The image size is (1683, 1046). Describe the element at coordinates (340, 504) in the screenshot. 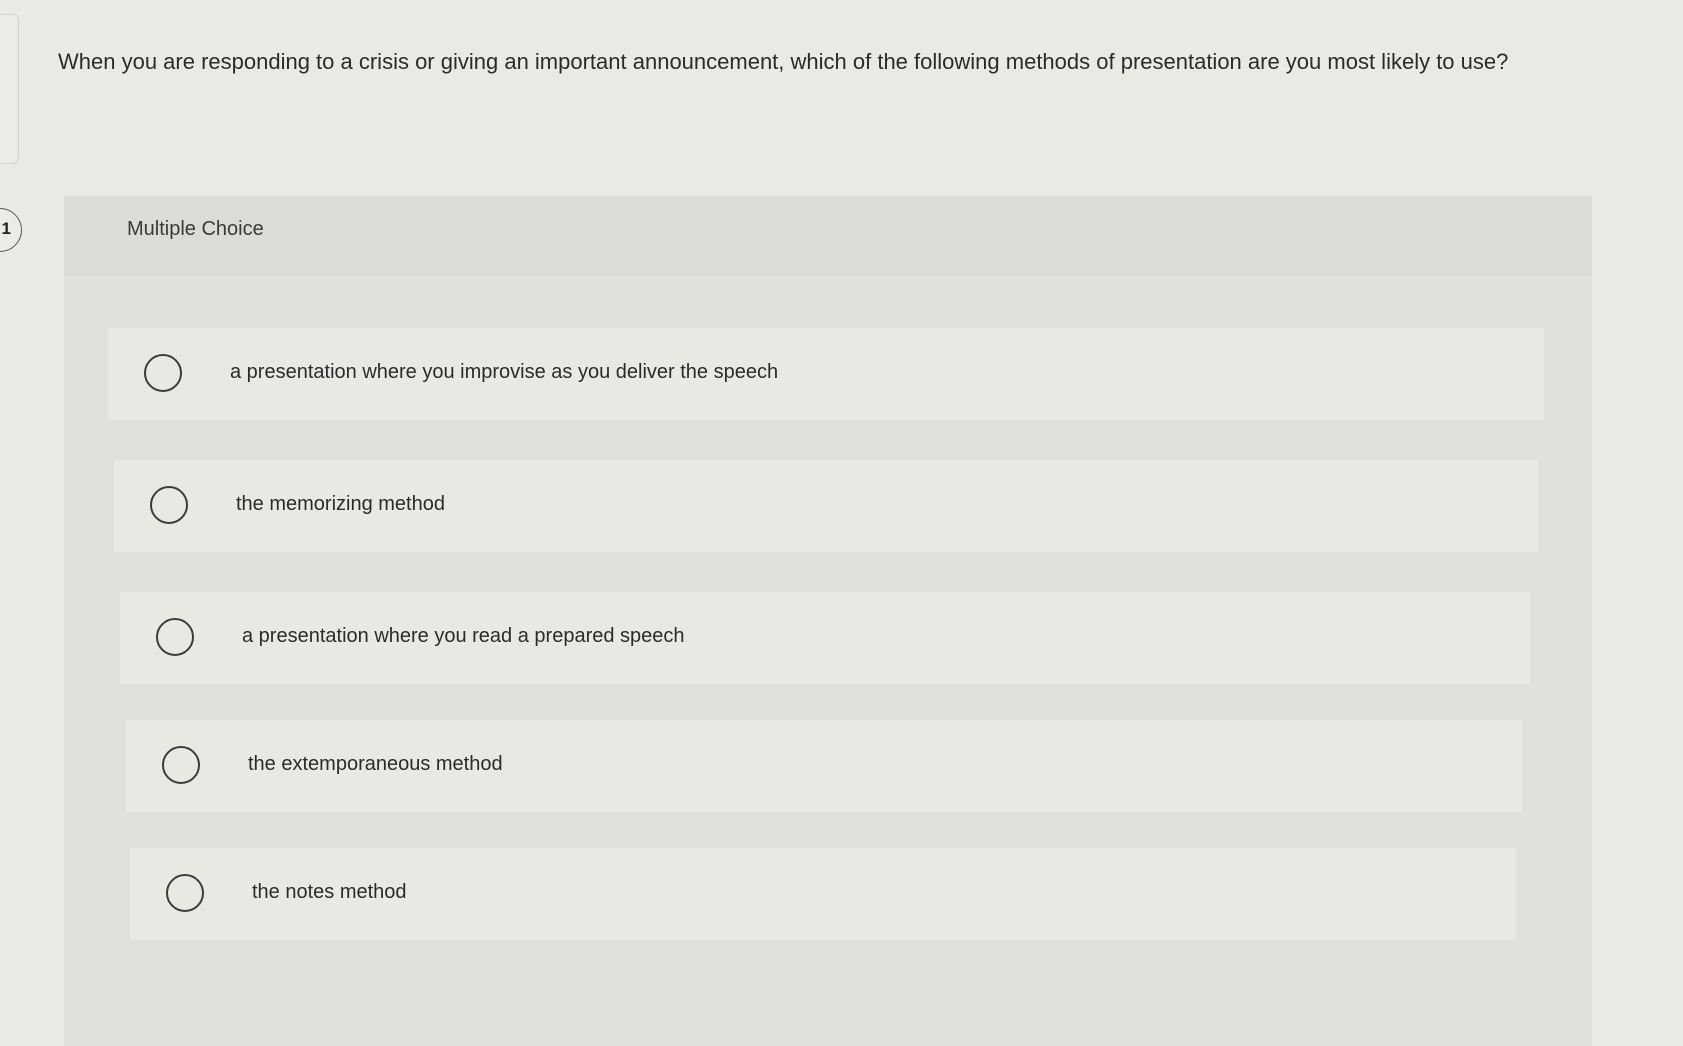

I see `answer-option-label: the memorizing method` at that location.